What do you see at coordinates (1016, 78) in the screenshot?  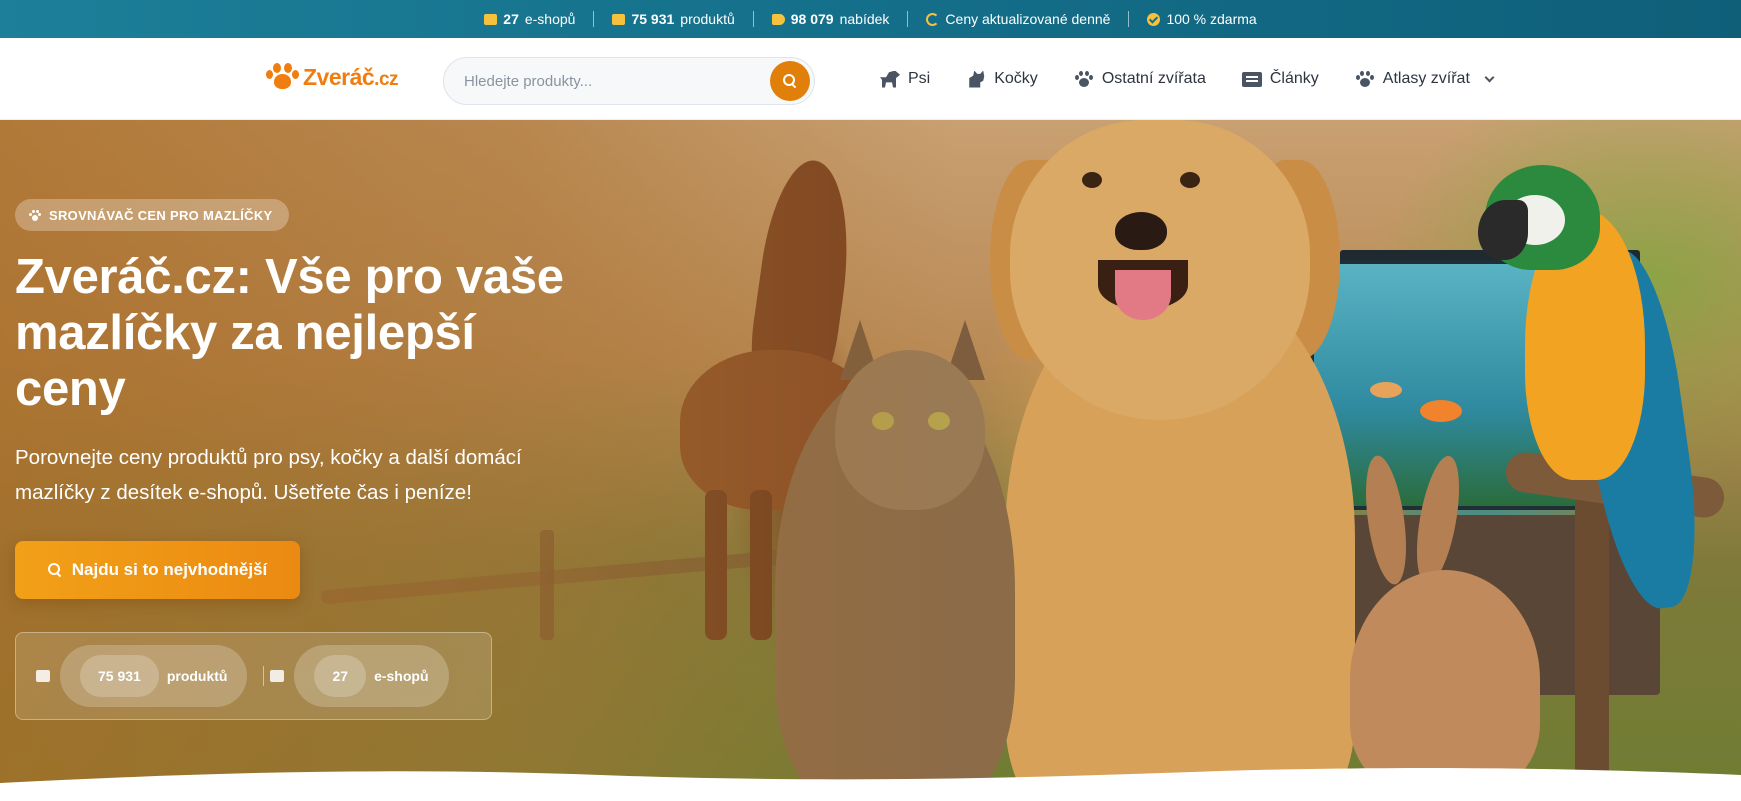 I see `nav-item-label: Kočky` at bounding box center [1016, 78].